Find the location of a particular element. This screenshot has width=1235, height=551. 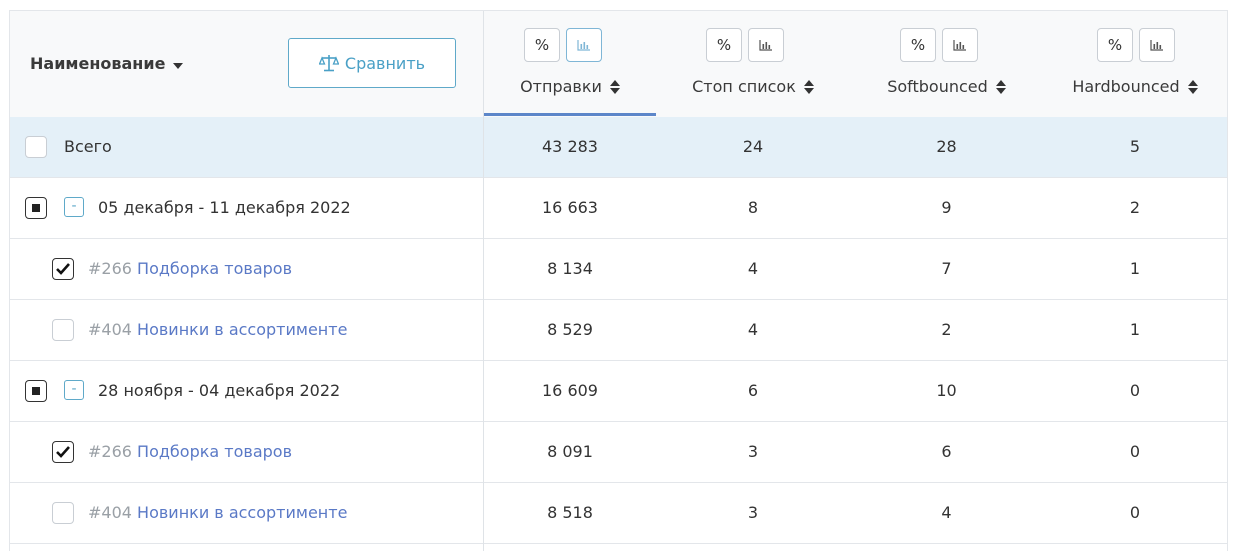

column-divider is located at coordinates (483, 281).